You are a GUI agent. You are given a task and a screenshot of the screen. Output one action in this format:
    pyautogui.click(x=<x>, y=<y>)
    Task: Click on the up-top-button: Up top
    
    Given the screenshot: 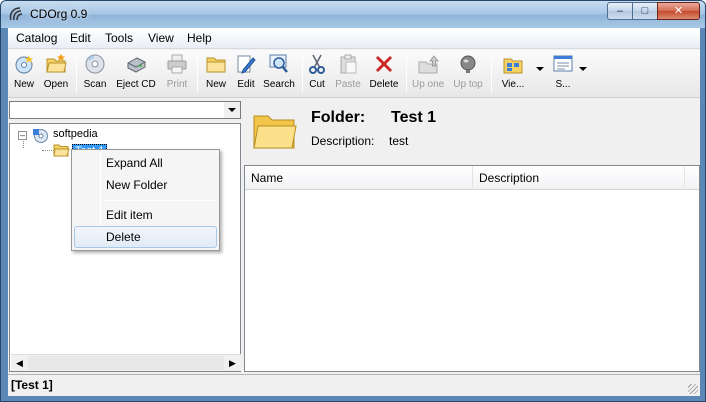 What is the action you would take?
    pyautogui.click(x=468, y=74)
    